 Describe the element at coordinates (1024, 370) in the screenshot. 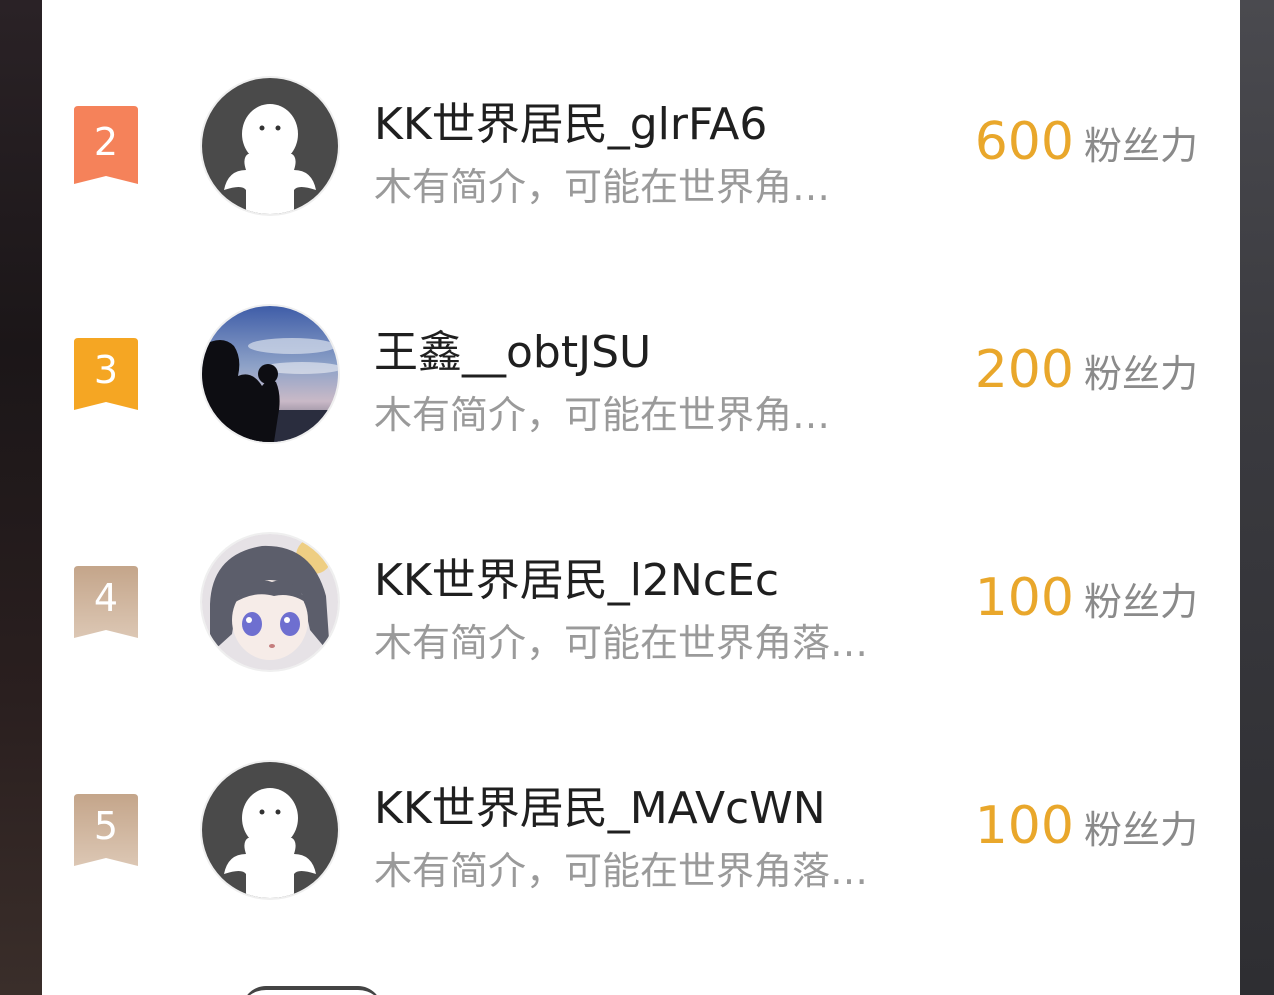

I see `score-value: 200` at that location.